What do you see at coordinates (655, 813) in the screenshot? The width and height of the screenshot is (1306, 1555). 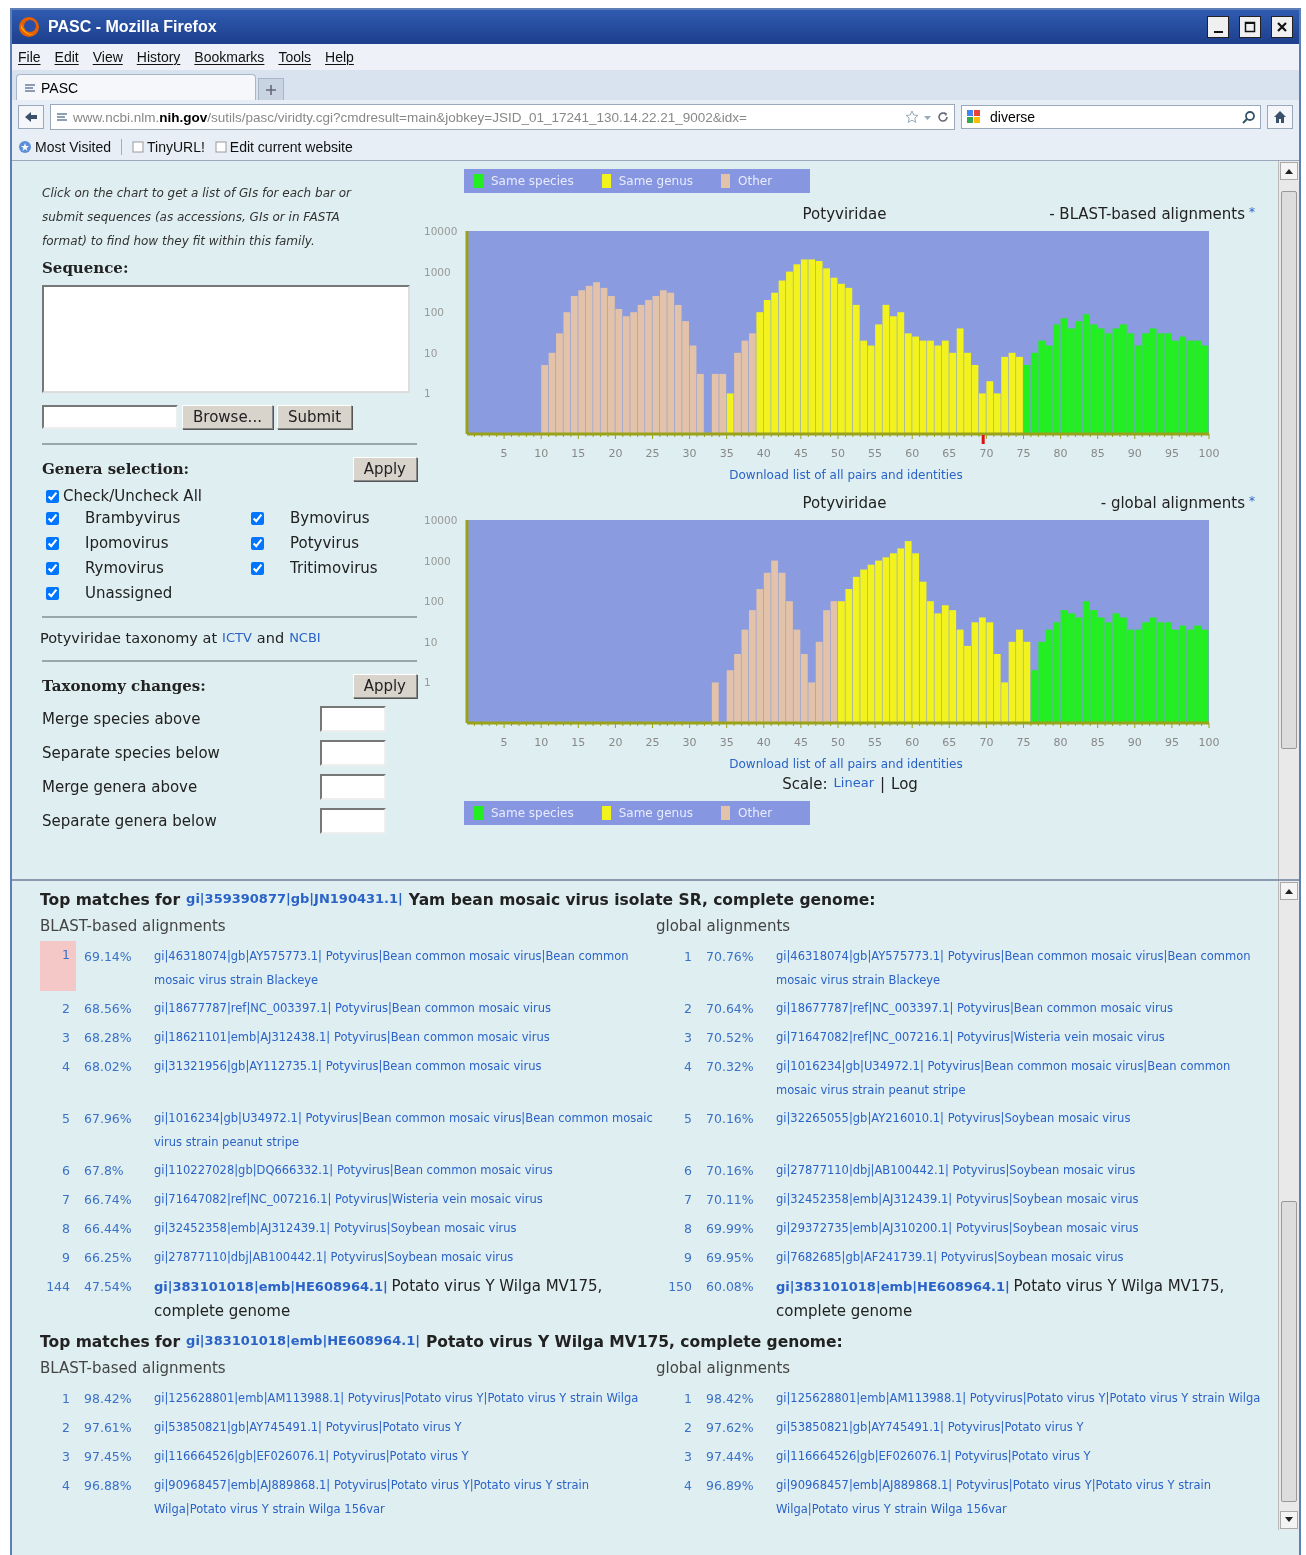 I see `legend-label: Same genus` at bounding box center [655, 813].